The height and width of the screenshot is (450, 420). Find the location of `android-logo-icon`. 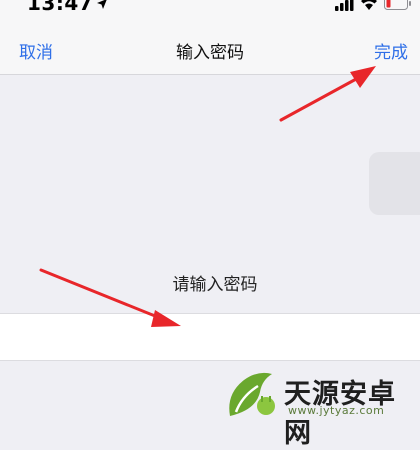

android-logo-icon is located at coordinates (252, 394).